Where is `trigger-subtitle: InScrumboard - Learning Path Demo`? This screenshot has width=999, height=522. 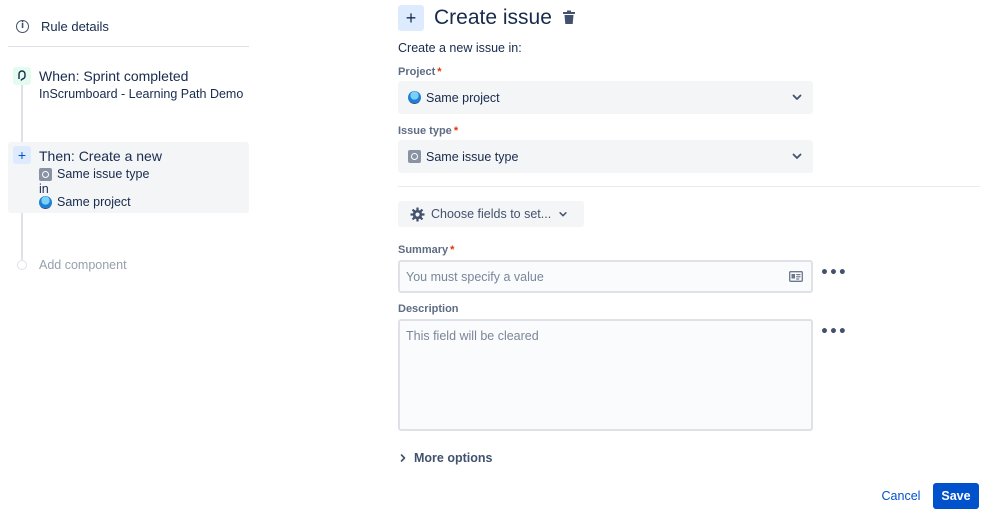 trigger-subtitle: InScrumboard - Learning Path Demo is located at coordinates (141, 94).